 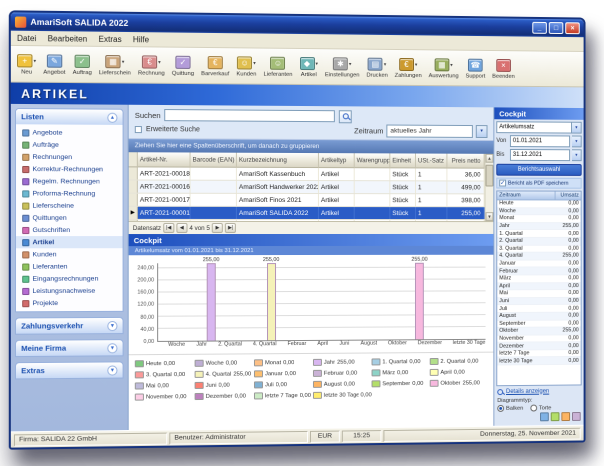 I want to click on menu-item: Hilfe, so click(x=141, y=39).